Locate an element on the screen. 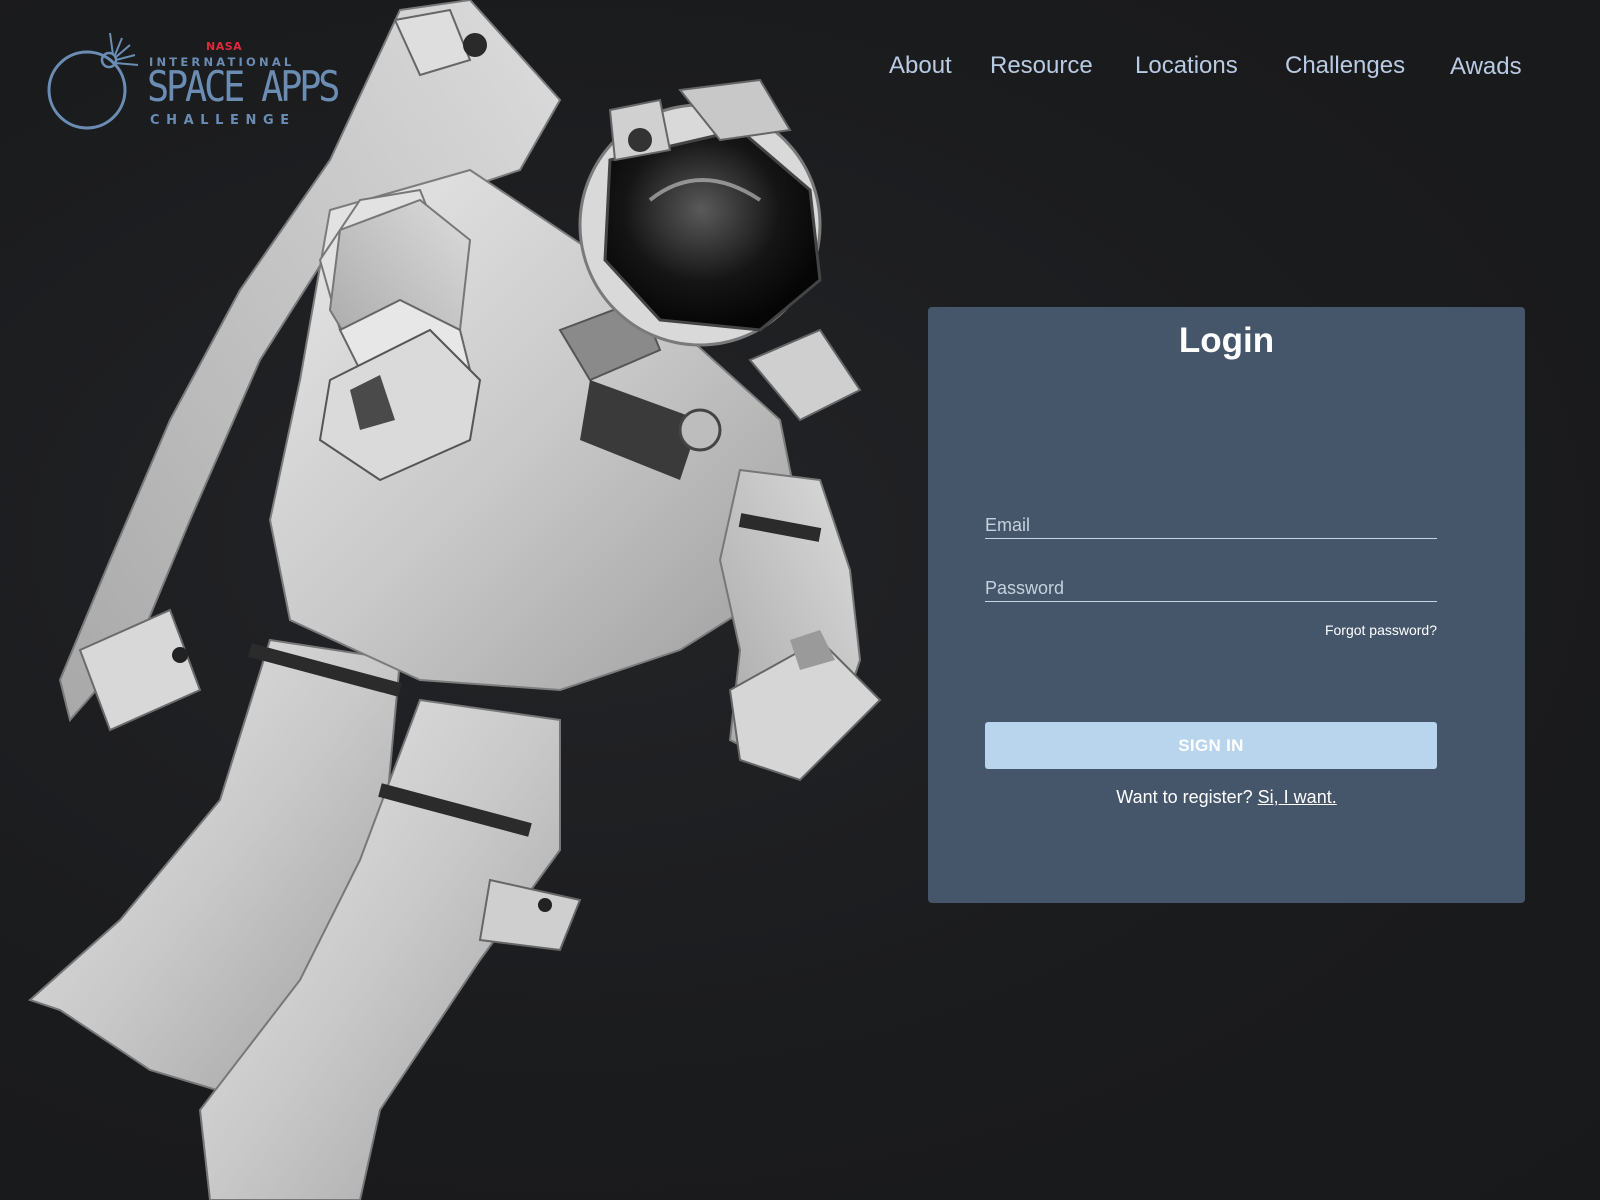 This screenshot has width=1600, height=1200. password-field-wrapper is located at coordinates (1211, 584).